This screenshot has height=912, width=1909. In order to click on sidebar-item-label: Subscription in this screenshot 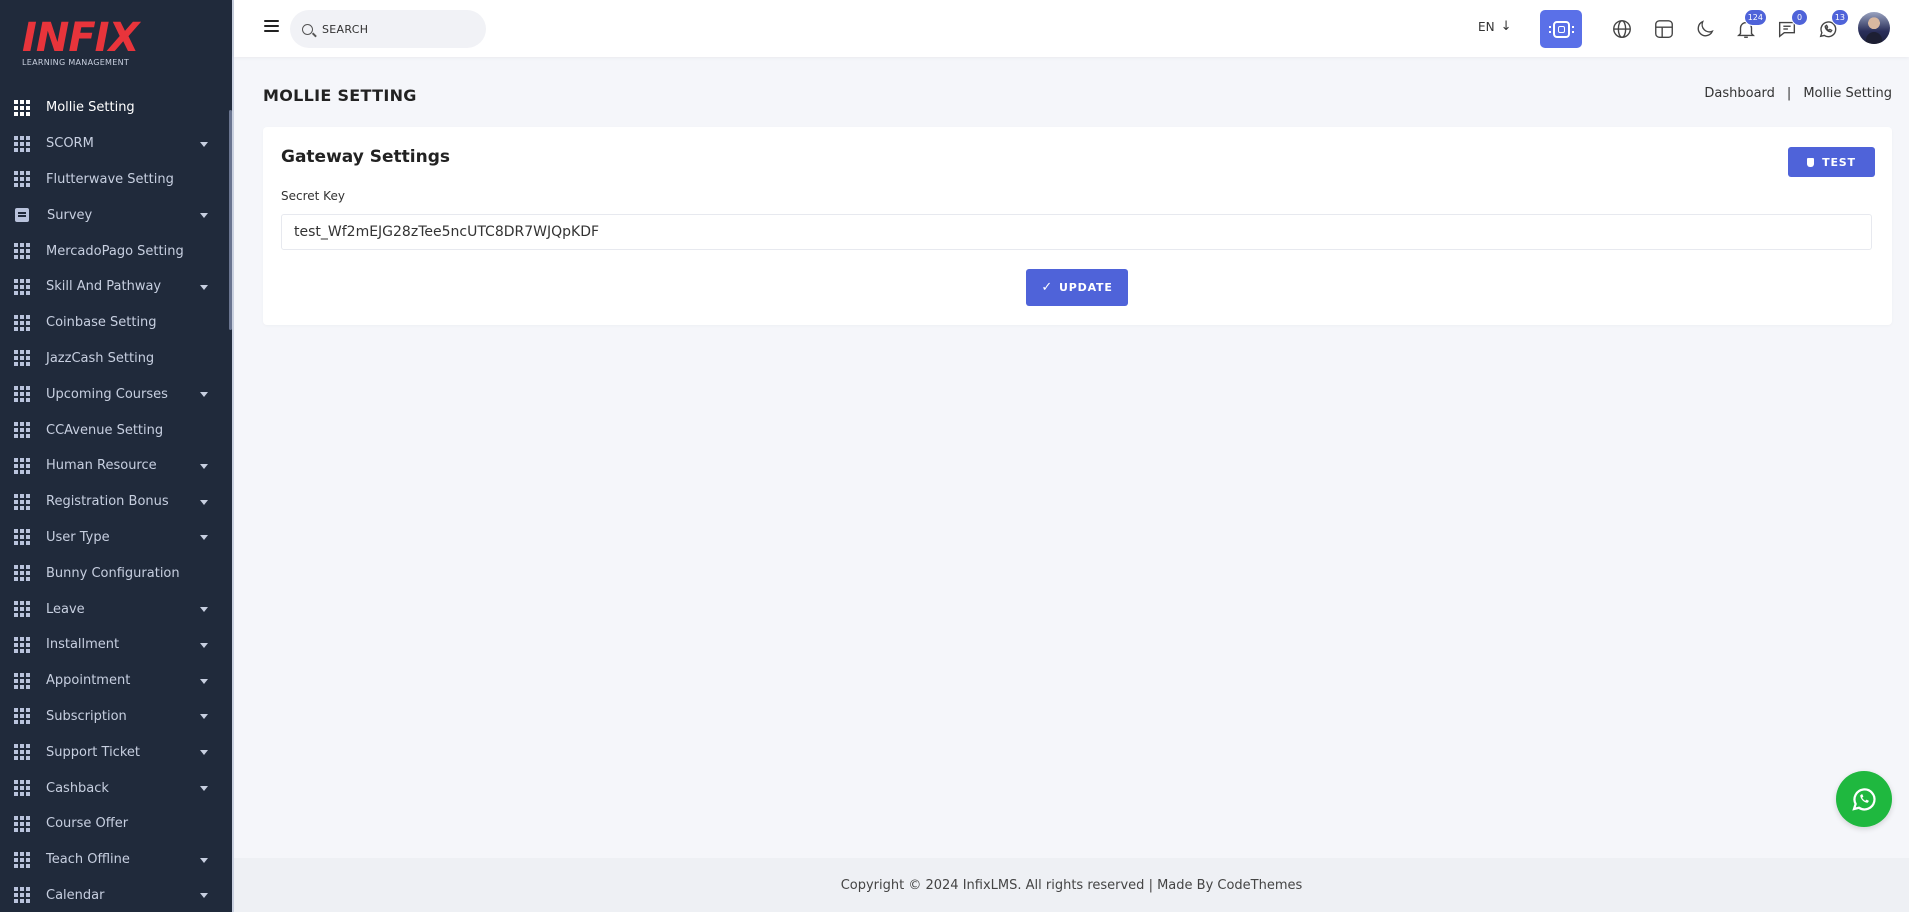, I will do `click(86, 716)`.